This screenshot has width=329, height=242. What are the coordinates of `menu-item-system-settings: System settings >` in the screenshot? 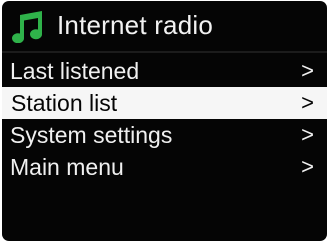 It's located at (164, 135).